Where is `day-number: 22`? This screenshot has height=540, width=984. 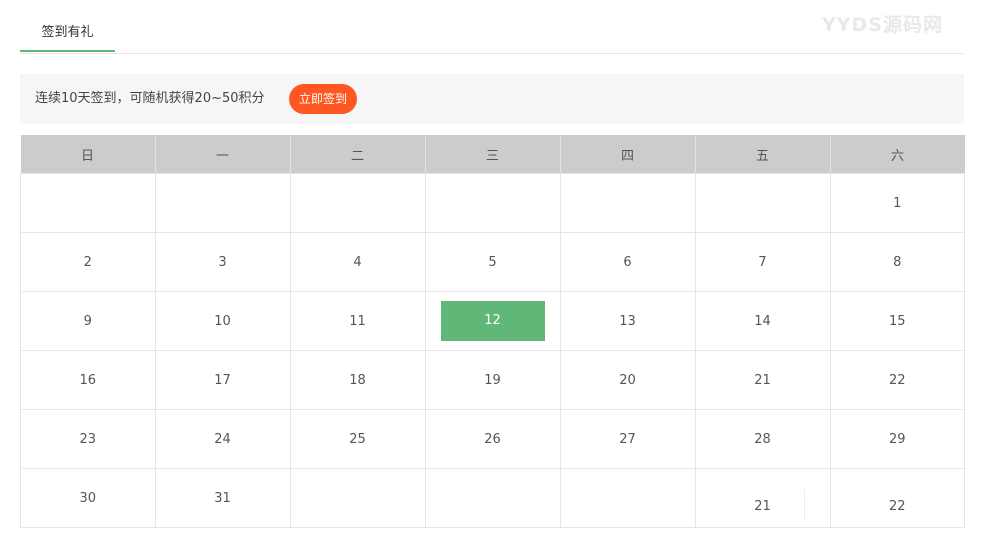 day-number: 22 is located at coordinates (897, 380).